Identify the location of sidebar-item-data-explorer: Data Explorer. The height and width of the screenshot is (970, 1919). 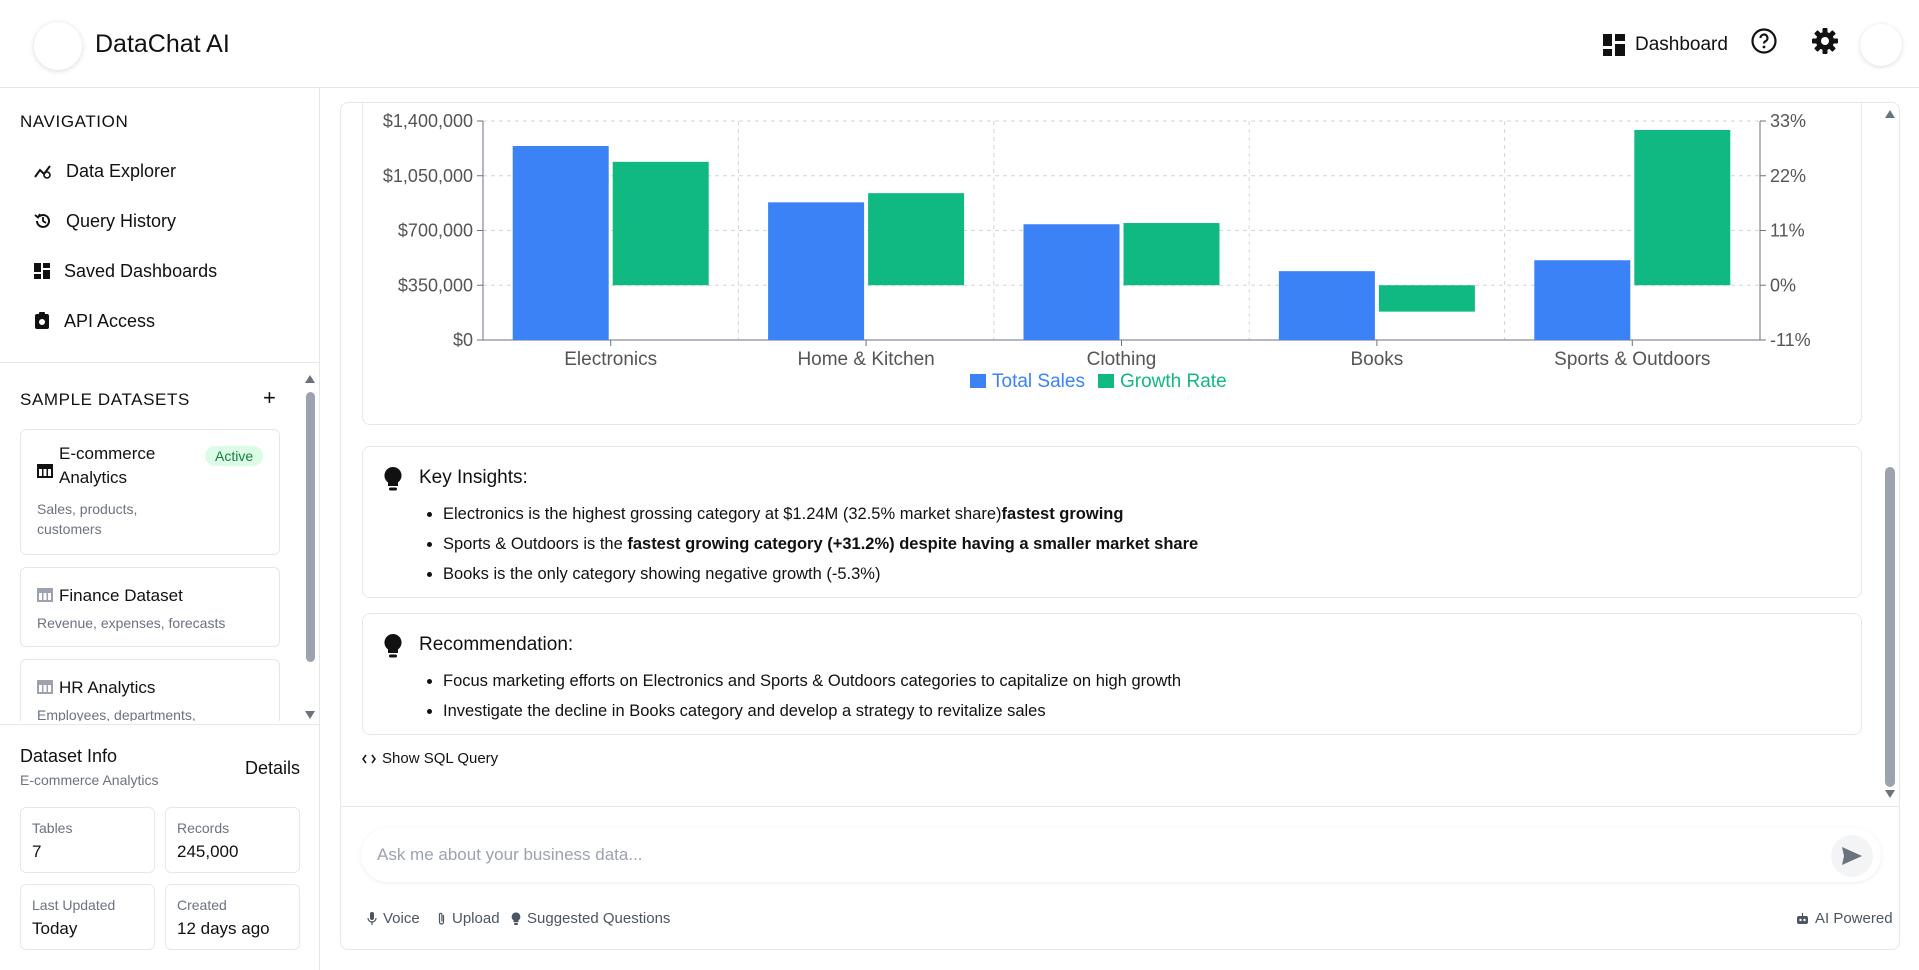
(105, 171).